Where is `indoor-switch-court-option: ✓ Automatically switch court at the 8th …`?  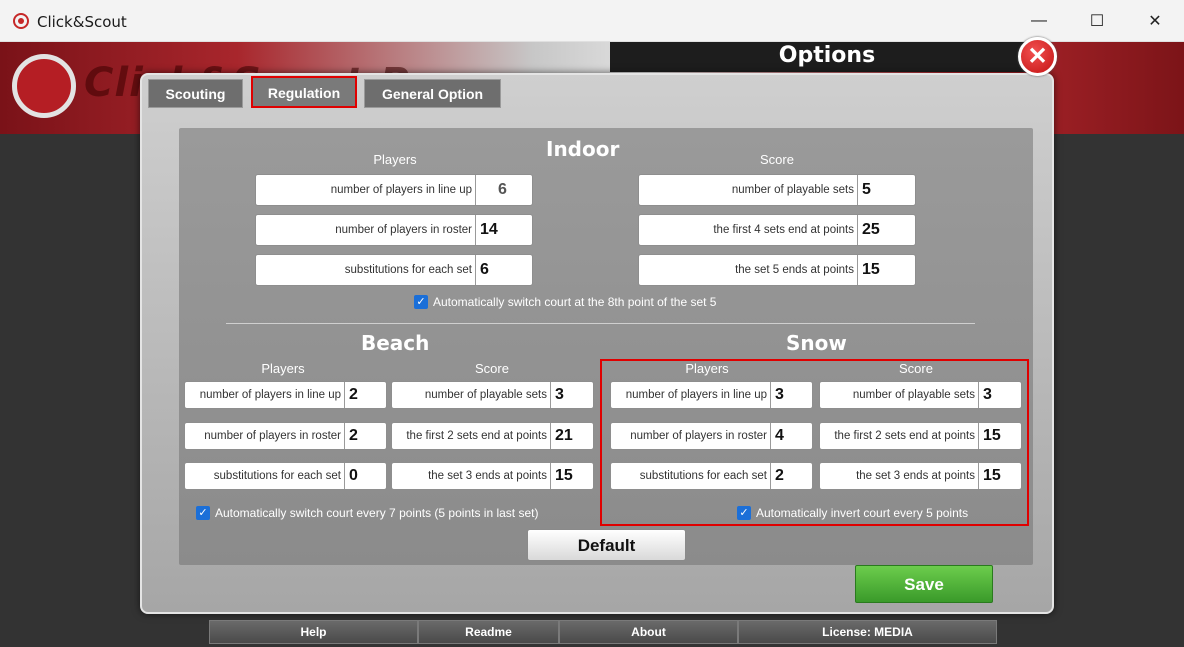 indoor-switch-court-option: ✓ Automatically switch court at the 8th … is located at coordinates (565, 302).